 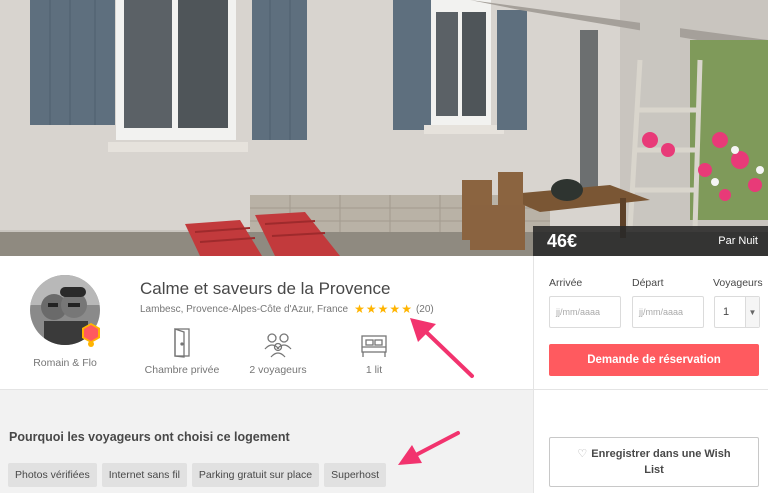 I want to click on host-name: Romain & Flo, so click(x=65, y=363).